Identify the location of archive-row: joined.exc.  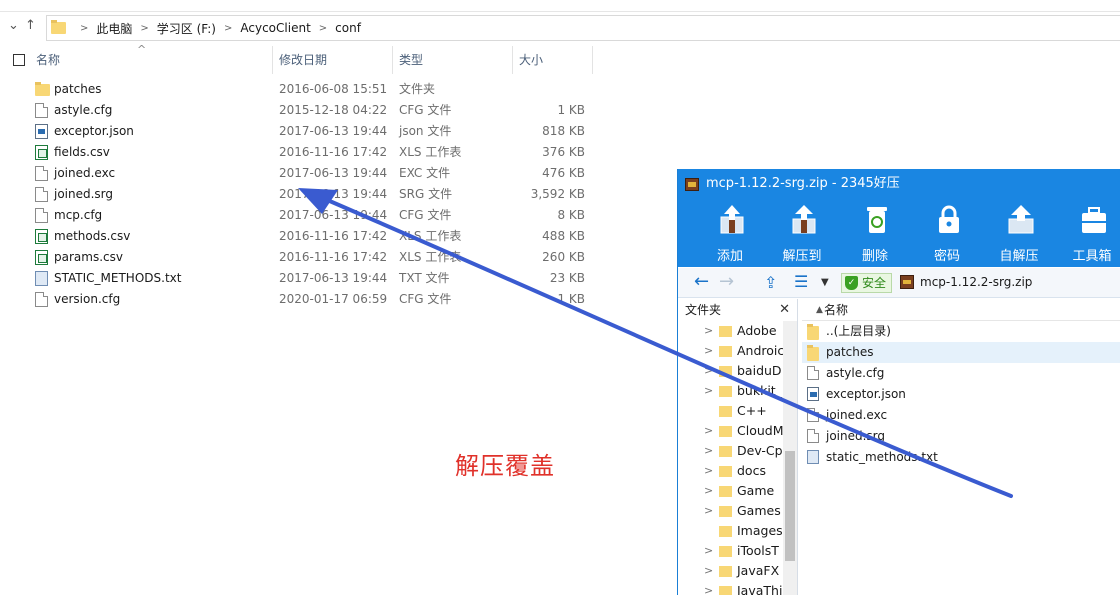
(961, 415).